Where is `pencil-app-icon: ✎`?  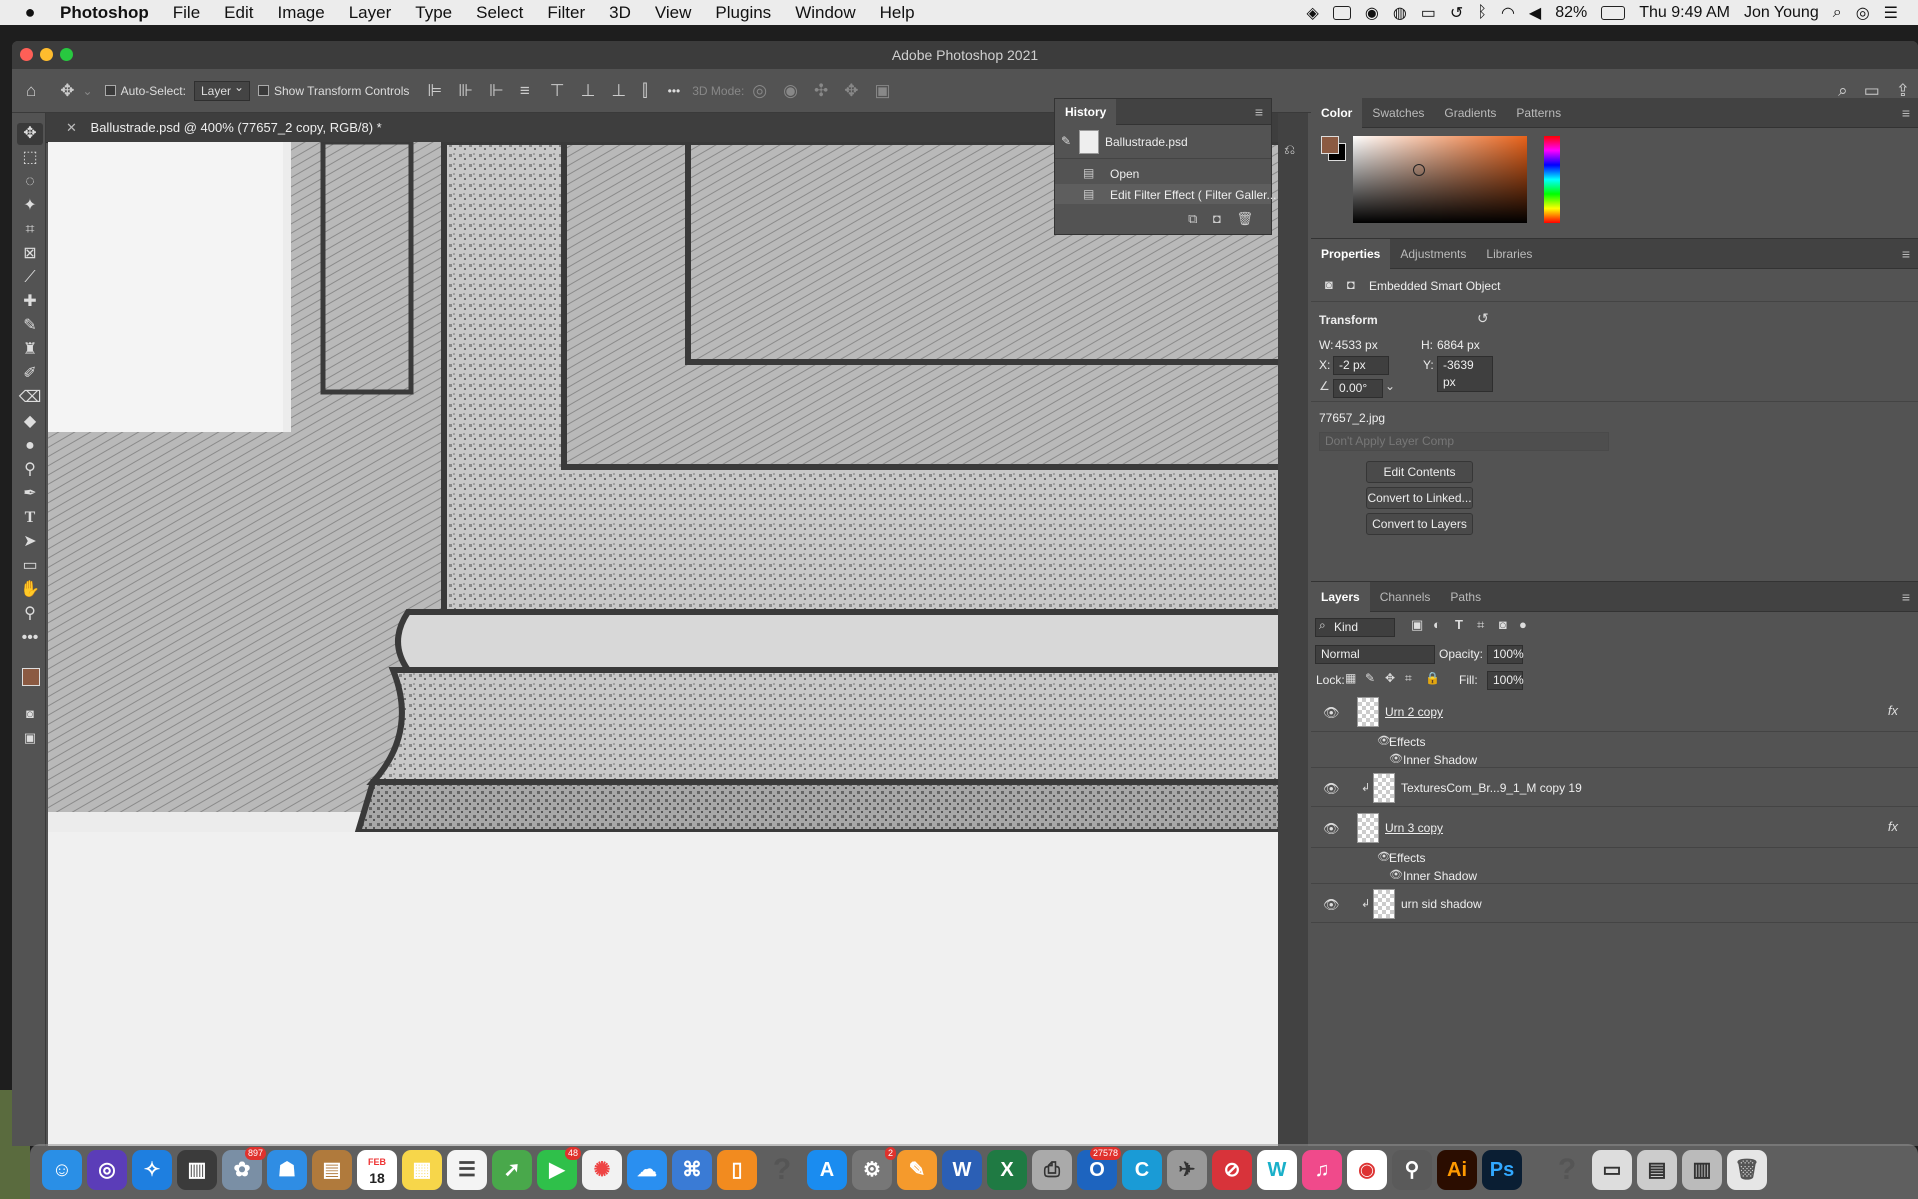
pencil-app-icon: ✎ is located at coordinates (917, 1170).